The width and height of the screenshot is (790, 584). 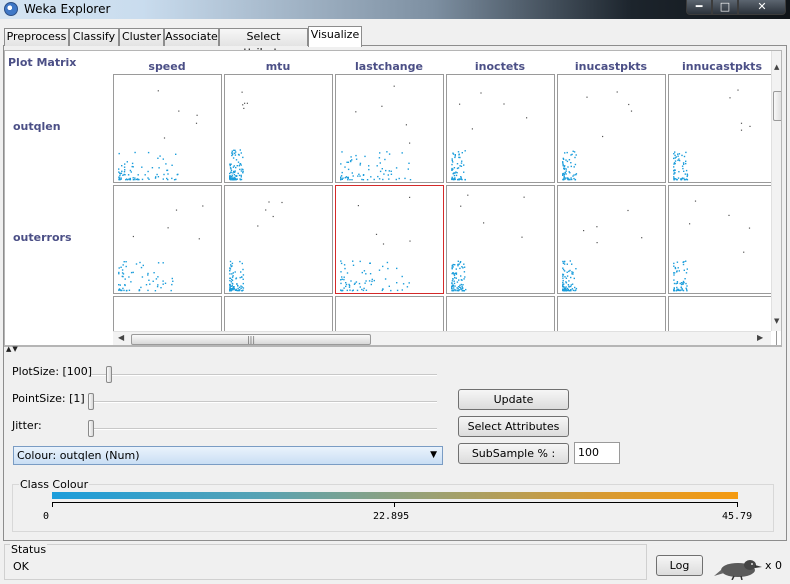 What do you see at coordinates (500, 128) in the screenshot?
I see `plot-cell-outqlen-inoctets` at bounding box center [500, 128].